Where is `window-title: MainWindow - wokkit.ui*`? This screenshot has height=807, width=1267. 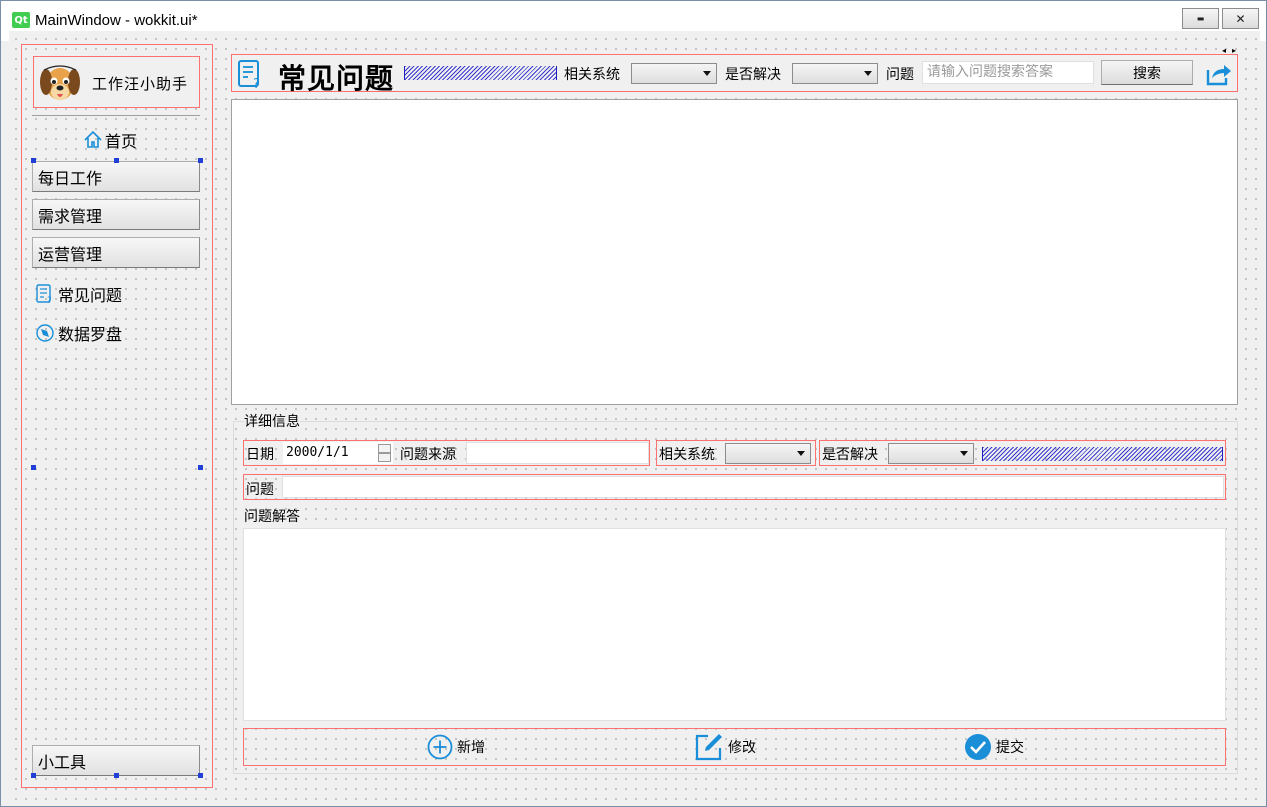 window-title: MainWindow - wokkit.ui* is located at coordinates (116, 20).